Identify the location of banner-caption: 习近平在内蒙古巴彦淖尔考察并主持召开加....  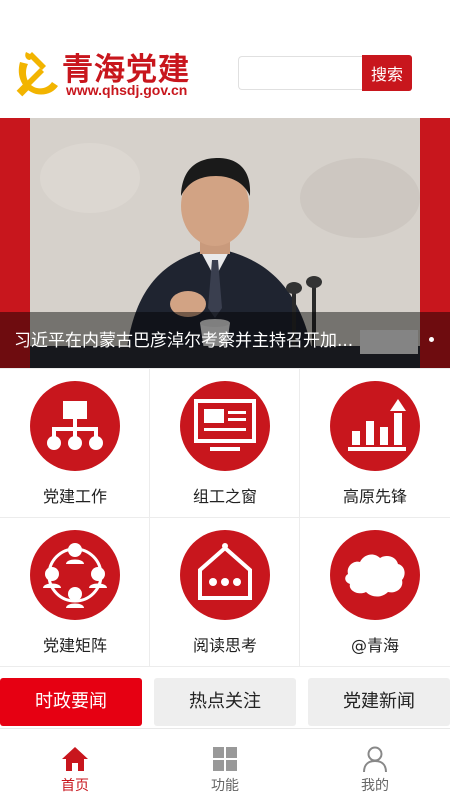
(186, 338).